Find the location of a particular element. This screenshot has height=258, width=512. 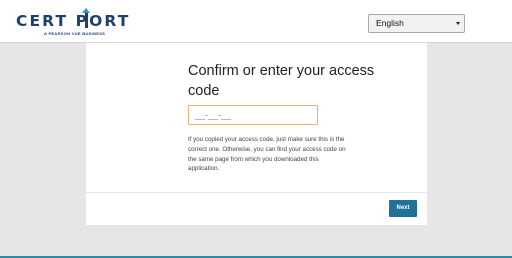

language-select-value: English is located at coordinates (390, 23).